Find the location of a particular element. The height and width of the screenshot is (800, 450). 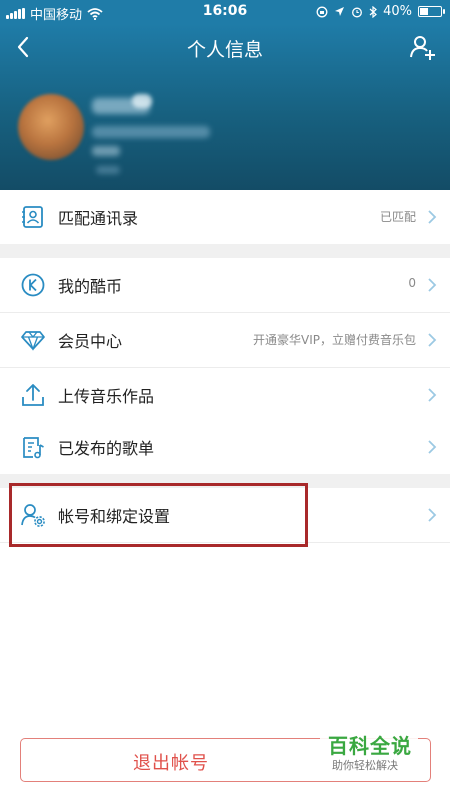

battery-icon is located at coordinates (431, 11).